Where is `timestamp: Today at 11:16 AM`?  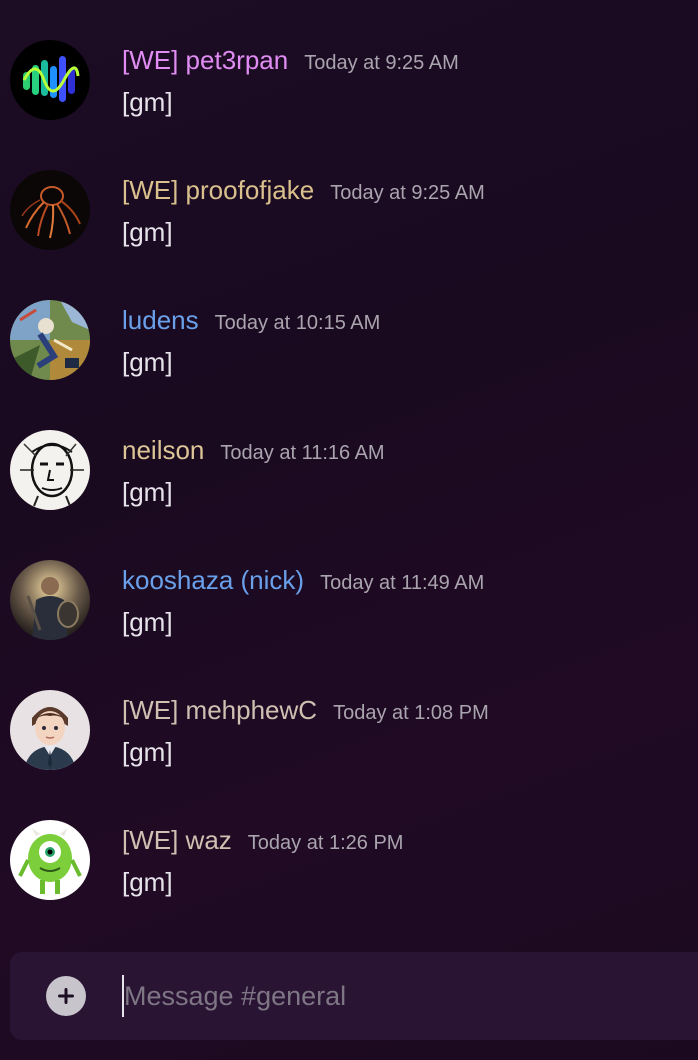
timestamp: Today at 11:16 AM is located at coordinates (302, 453).